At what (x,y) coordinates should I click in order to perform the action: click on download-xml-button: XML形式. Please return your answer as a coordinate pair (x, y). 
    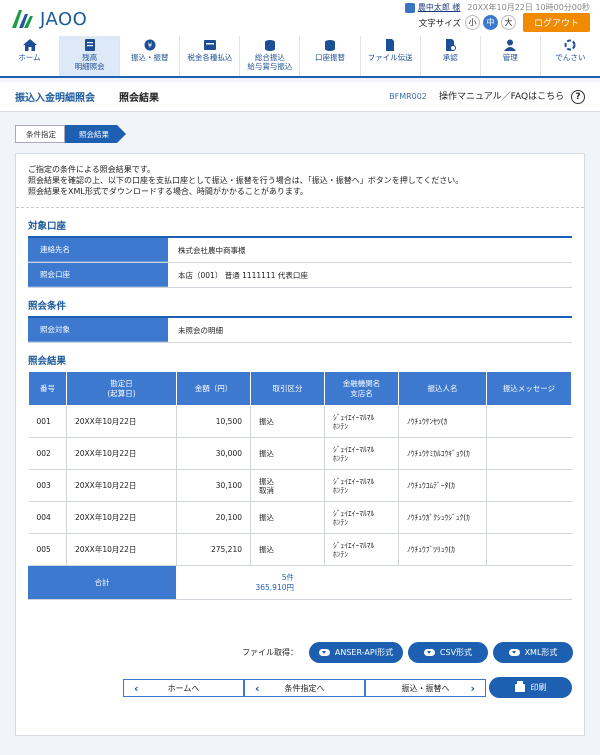
    Looking at the image, I should click on (533, 652).